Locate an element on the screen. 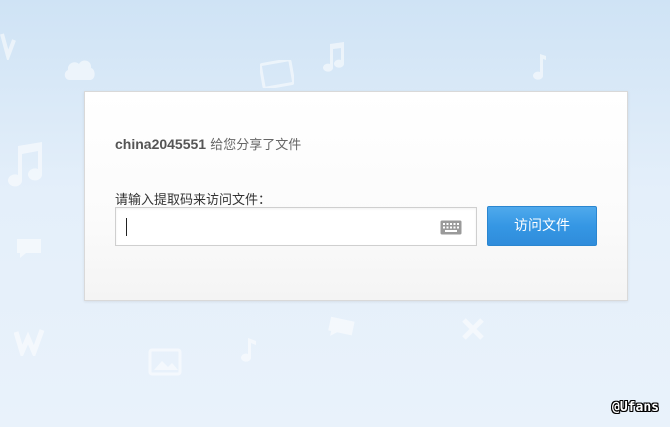 This screenshot has height=427, width=670. share-info: china2045551 给您分享了文件 is located at coordinates (208, 143).